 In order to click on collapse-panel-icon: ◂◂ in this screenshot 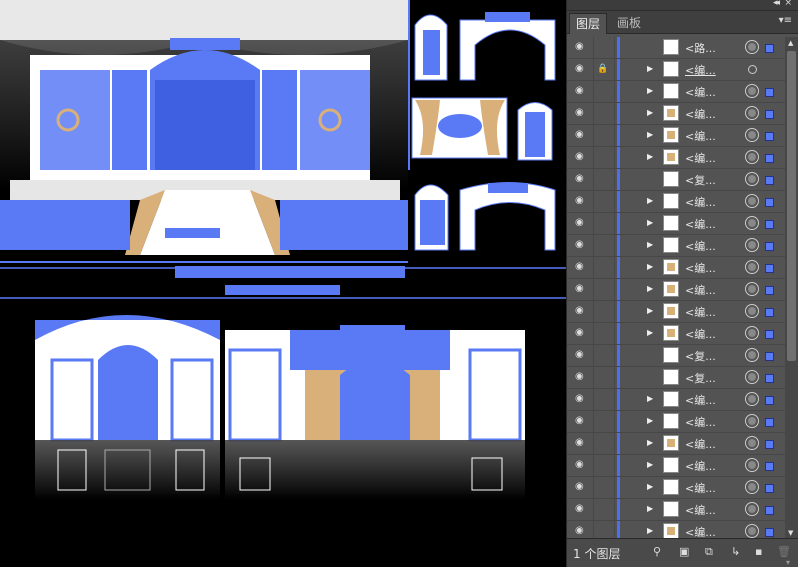, I will do `click(776, 4)`.